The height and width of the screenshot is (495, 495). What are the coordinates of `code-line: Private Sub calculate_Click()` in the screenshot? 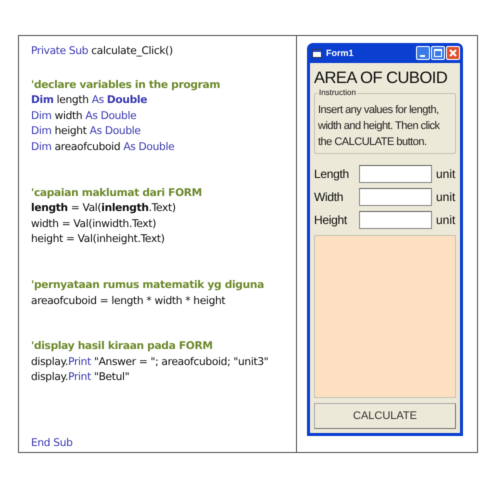 It's located at (102, 51).